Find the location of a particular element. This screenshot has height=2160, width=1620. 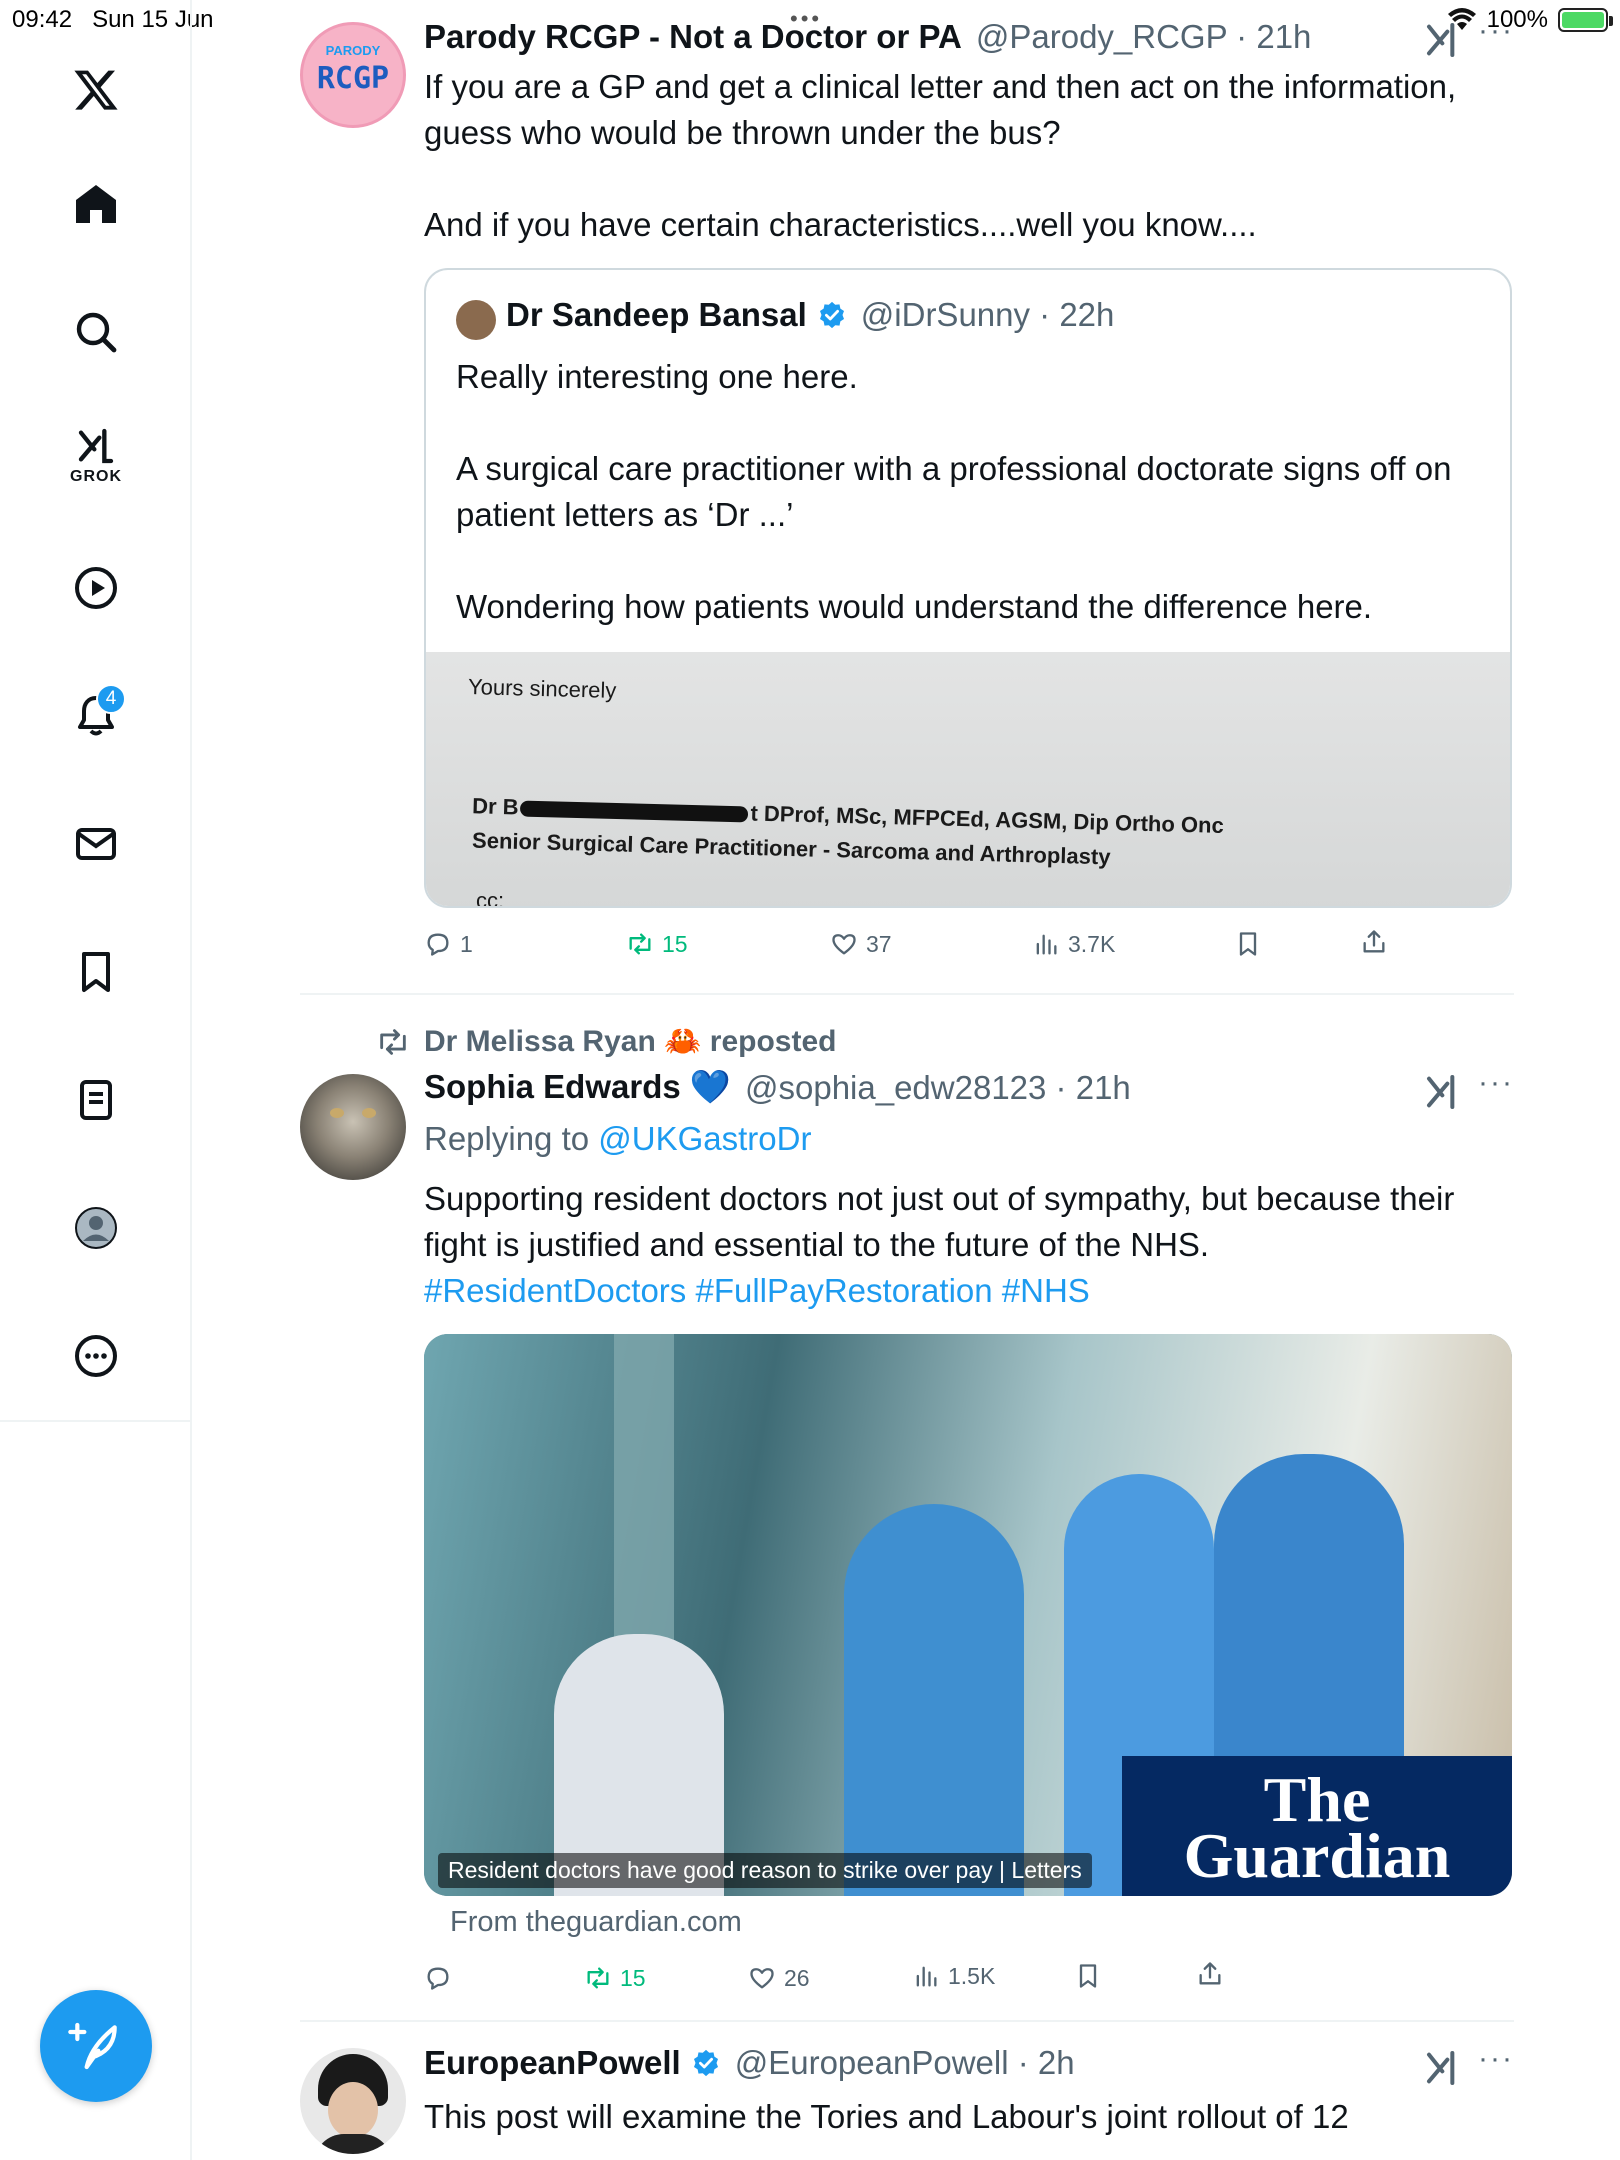

sidebar-divider is located at coordinates (96, 1421).